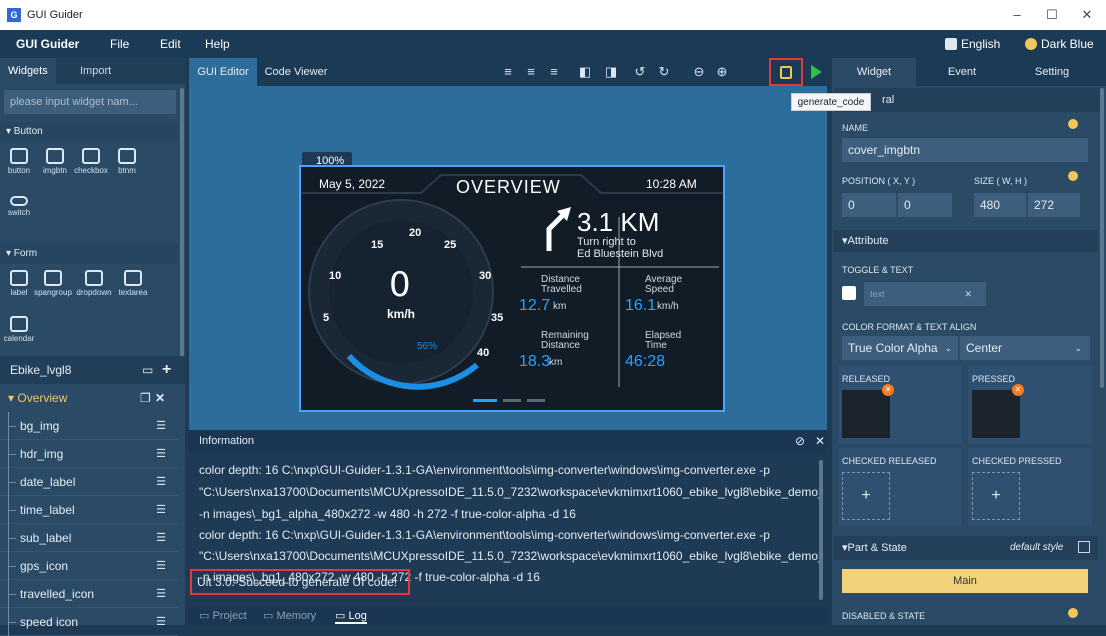  I want to click on language-select: English, so click(980, 44).